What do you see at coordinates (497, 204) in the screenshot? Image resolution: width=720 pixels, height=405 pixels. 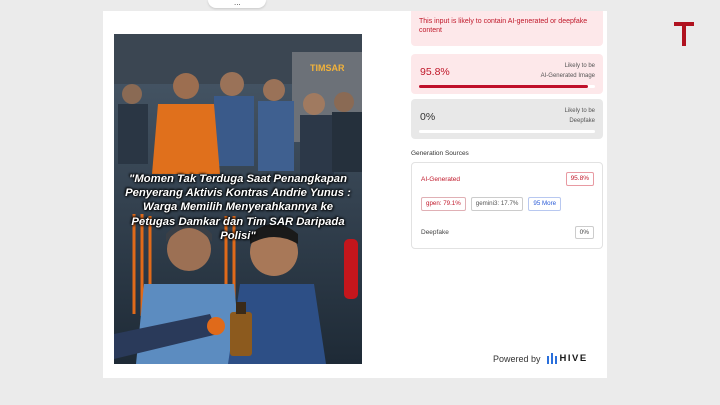 I see `source-chip-gemini: gemini3: 17.7%` at bounding box center [497, 204].